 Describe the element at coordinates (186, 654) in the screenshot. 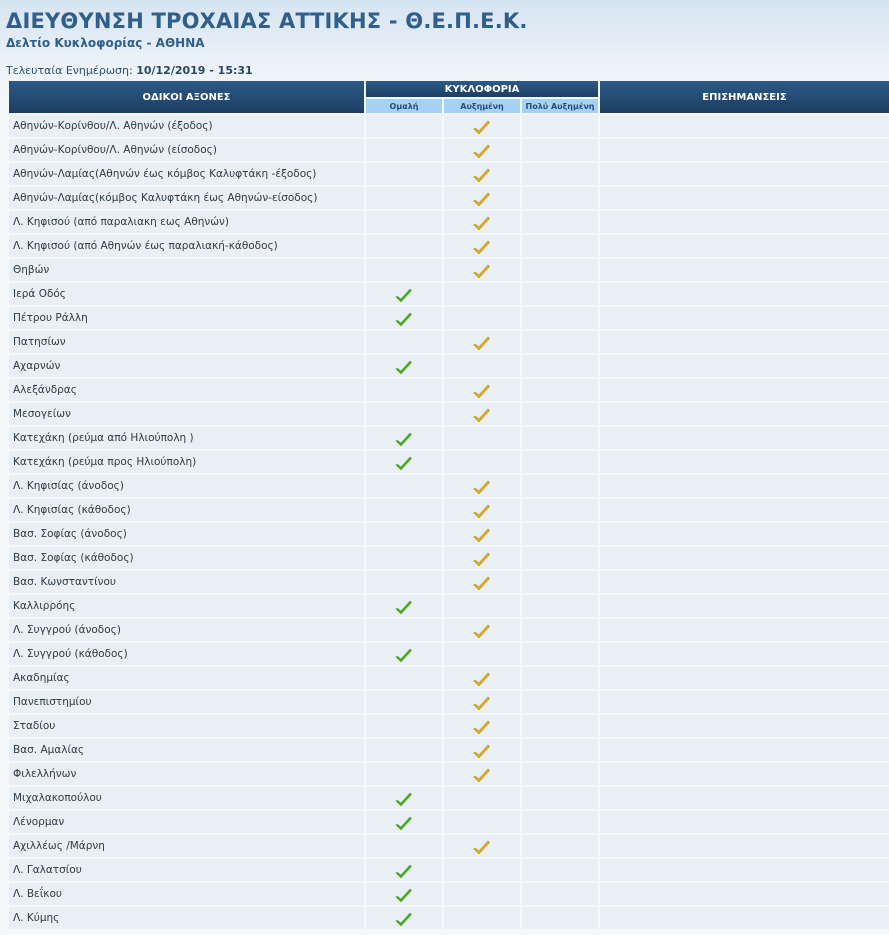

I see `road-name: Λ. Συγγρού (κάθοδος)` at that location.